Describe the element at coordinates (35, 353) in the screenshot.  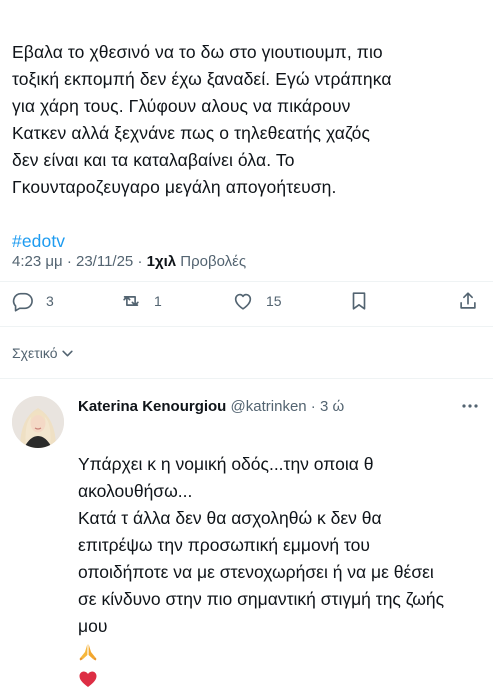
I see `related-label: Σχετικό` at that location.